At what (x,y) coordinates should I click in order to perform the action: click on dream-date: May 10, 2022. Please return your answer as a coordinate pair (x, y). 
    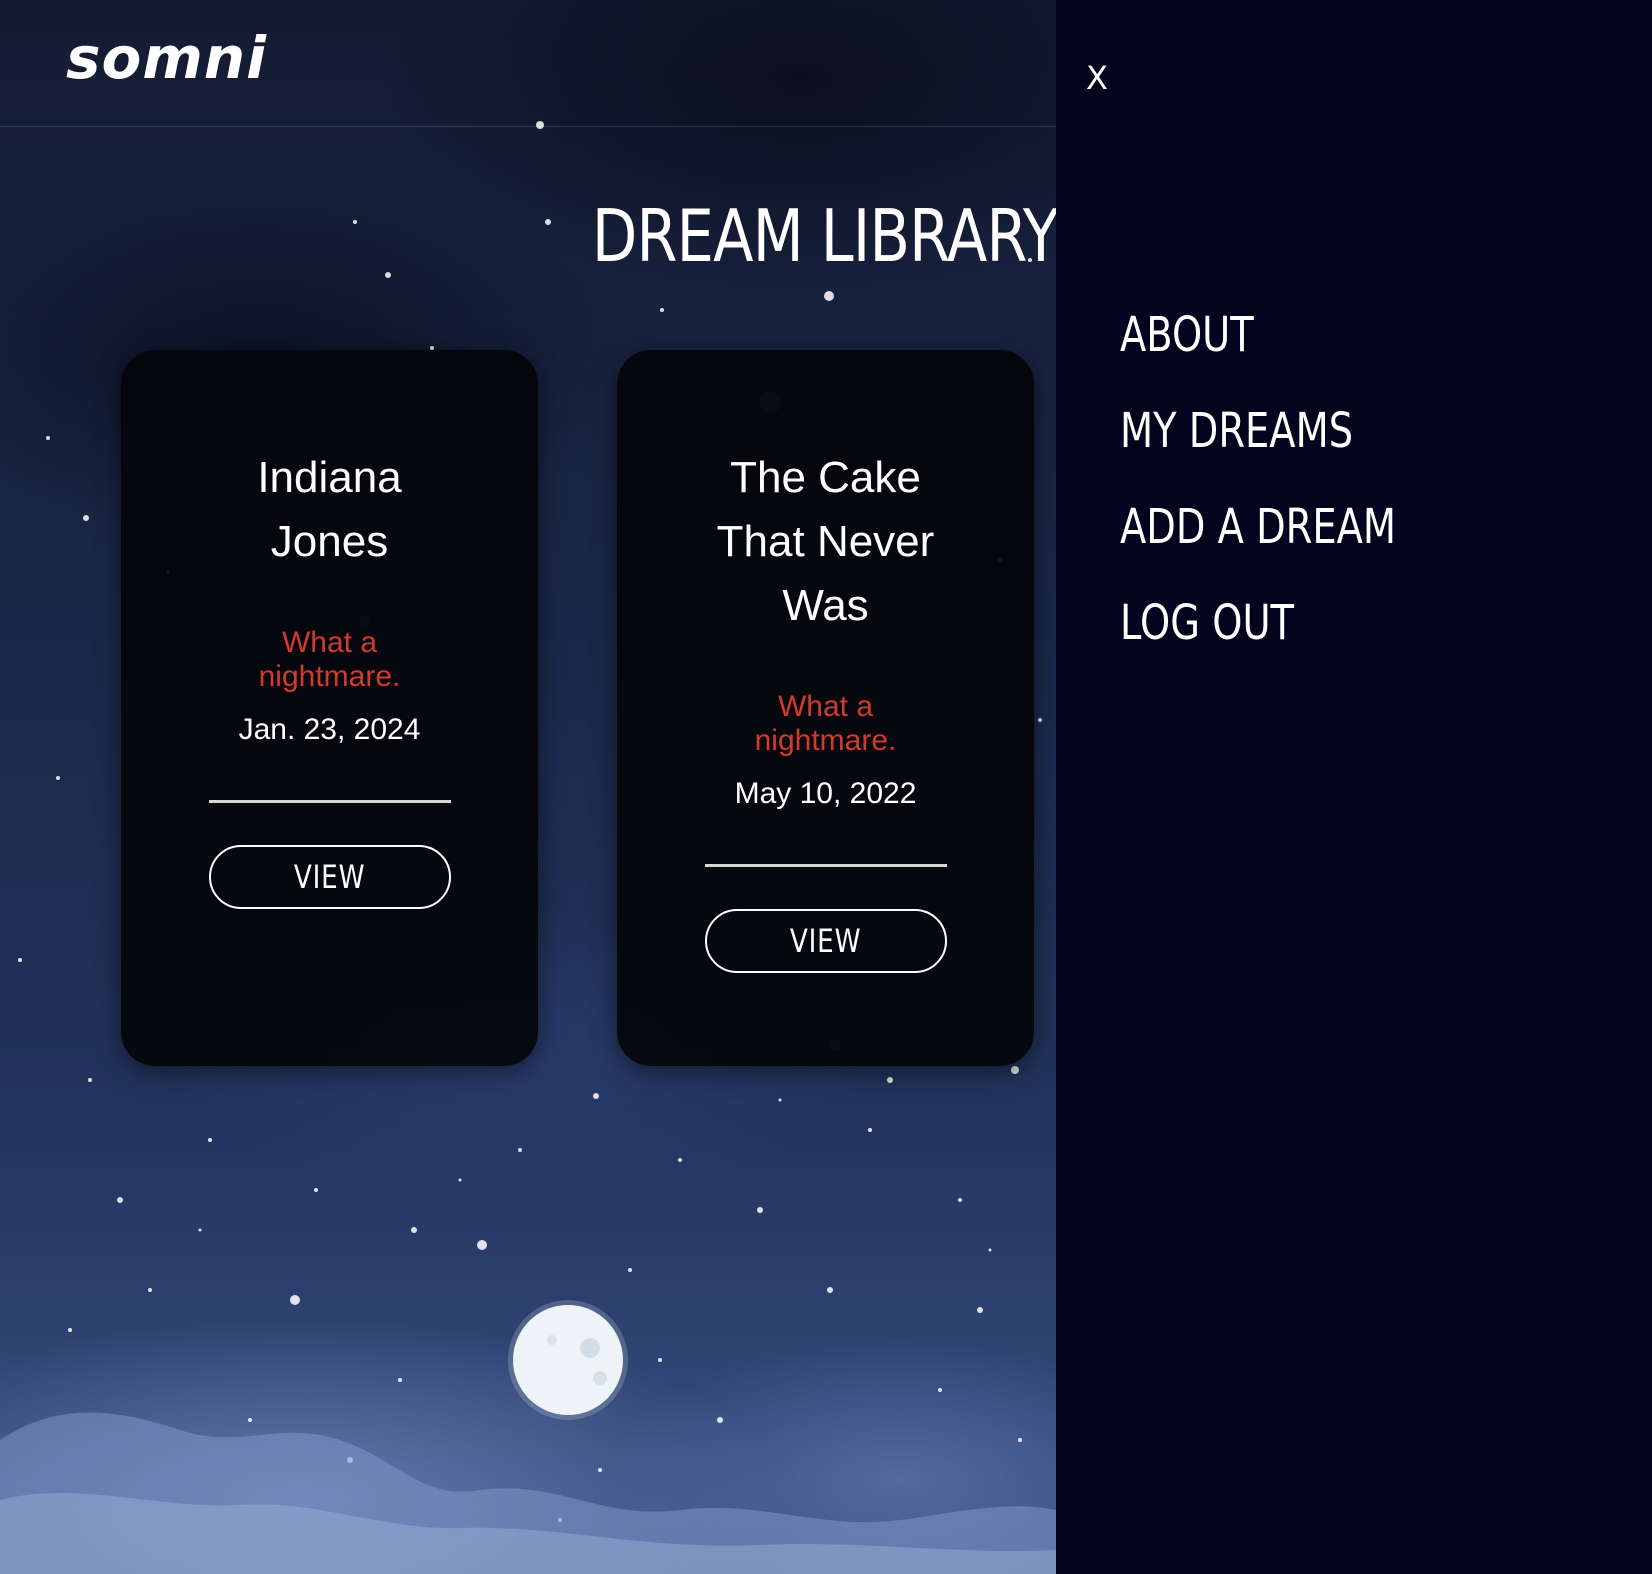
    Looking at the image, I should click on (825, 793).